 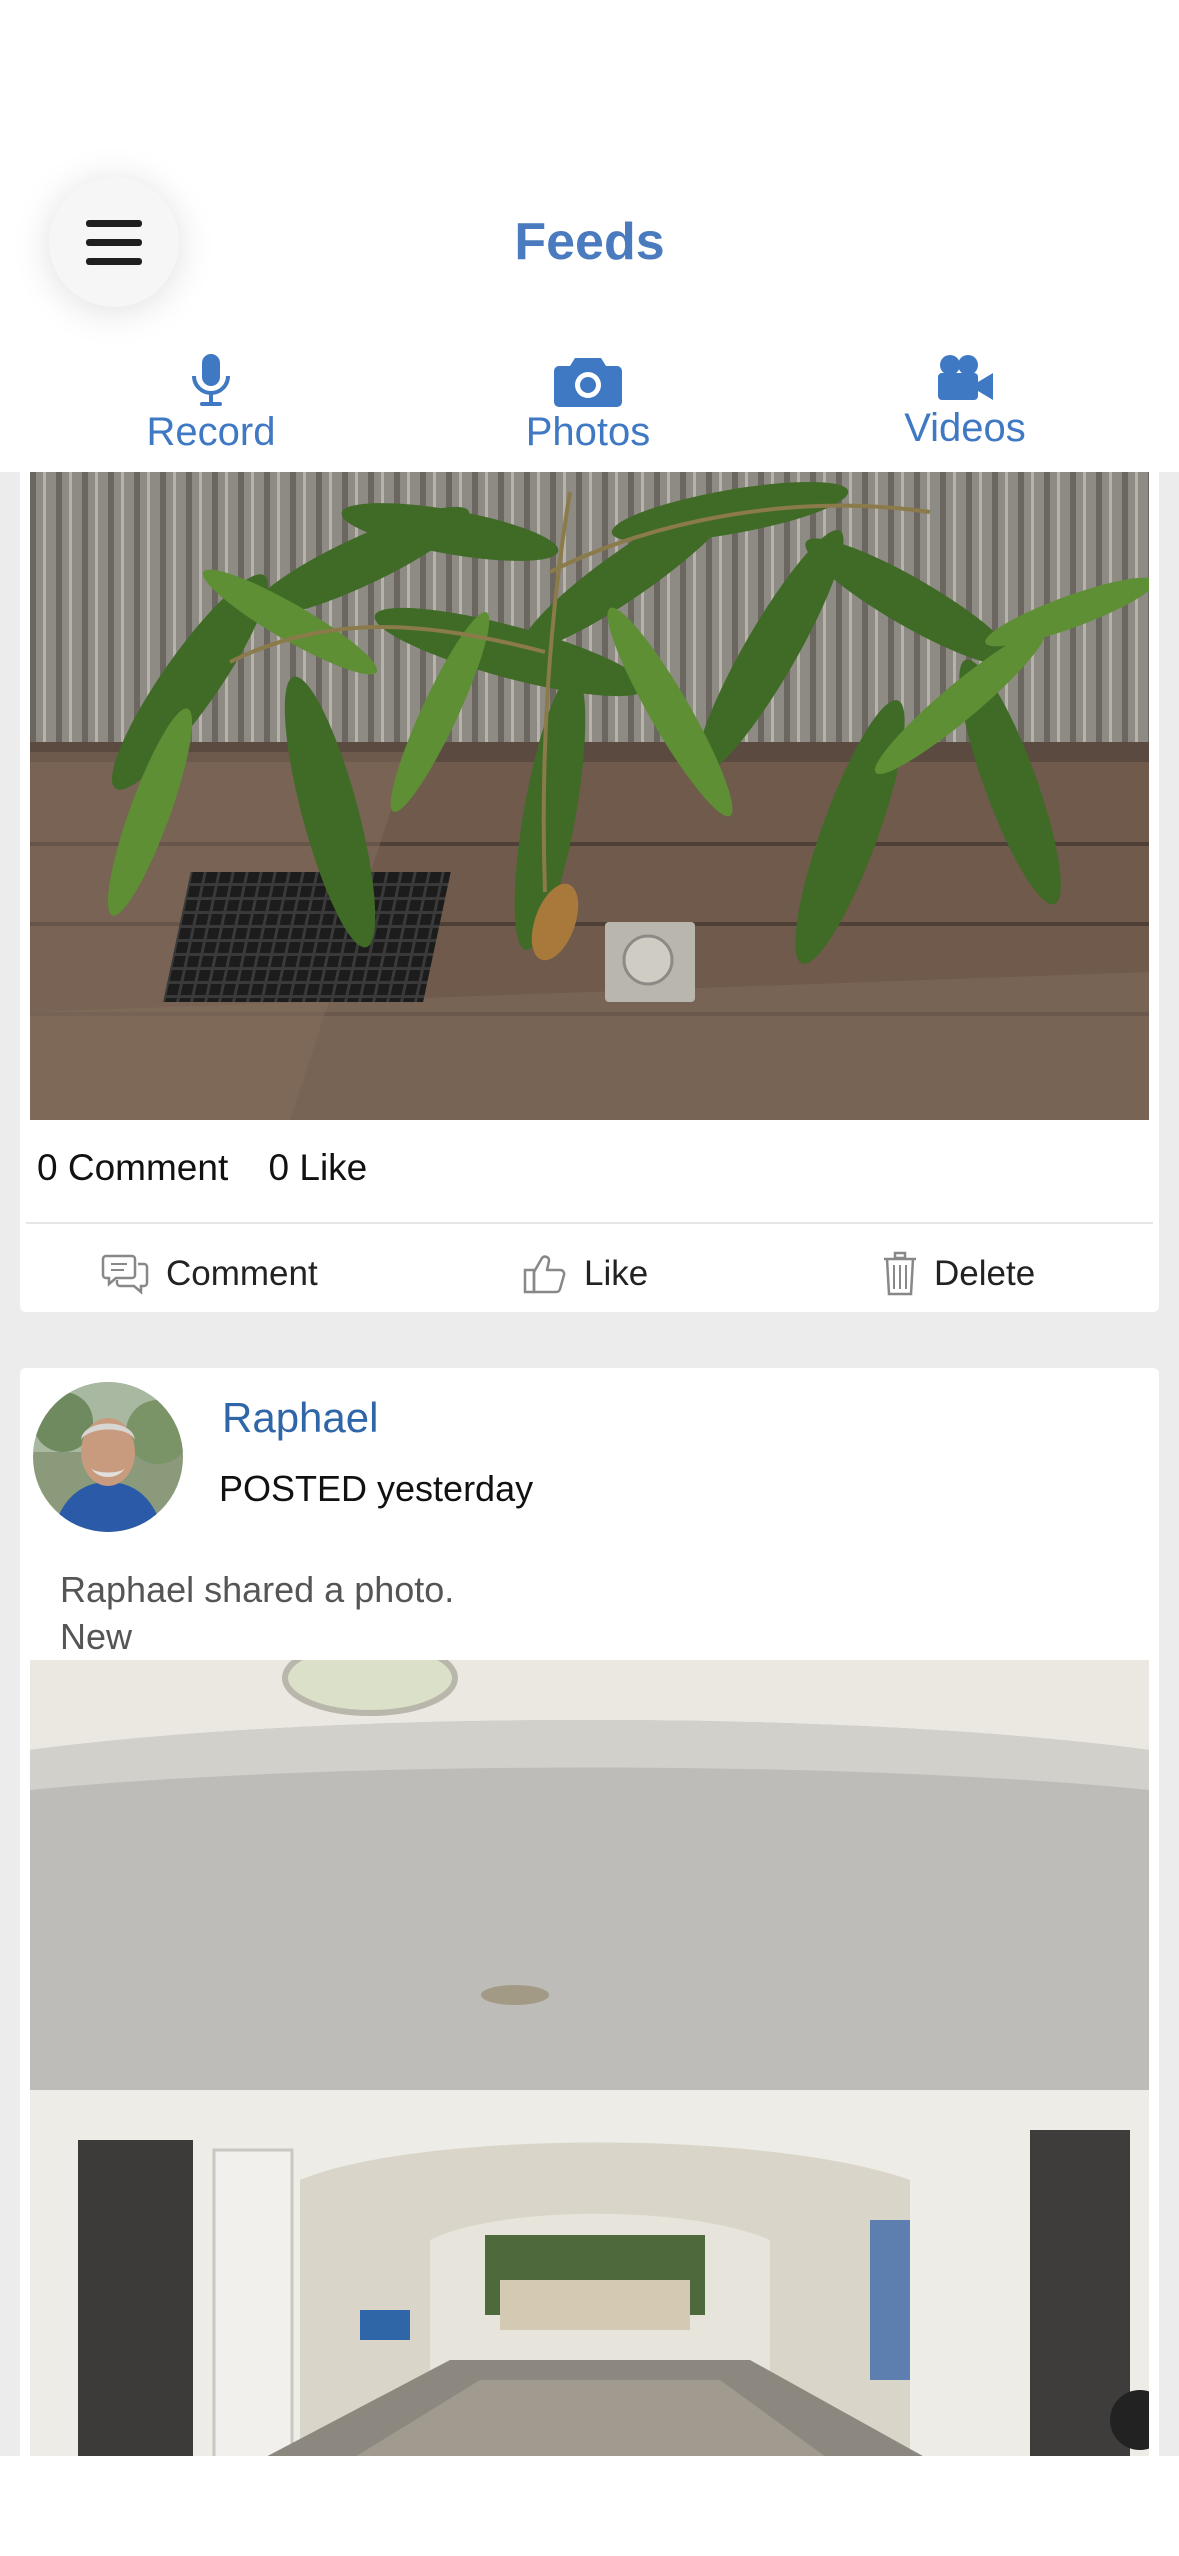 I want to click on comment-count: 0 Comment, so click(x=133, y=1167).